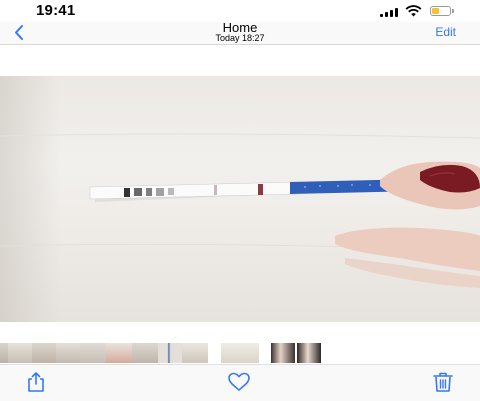 This screenshot has height=401, width=480. I want to click on nav-bar: Home Today 18:27 Edit, so click(240, 33).